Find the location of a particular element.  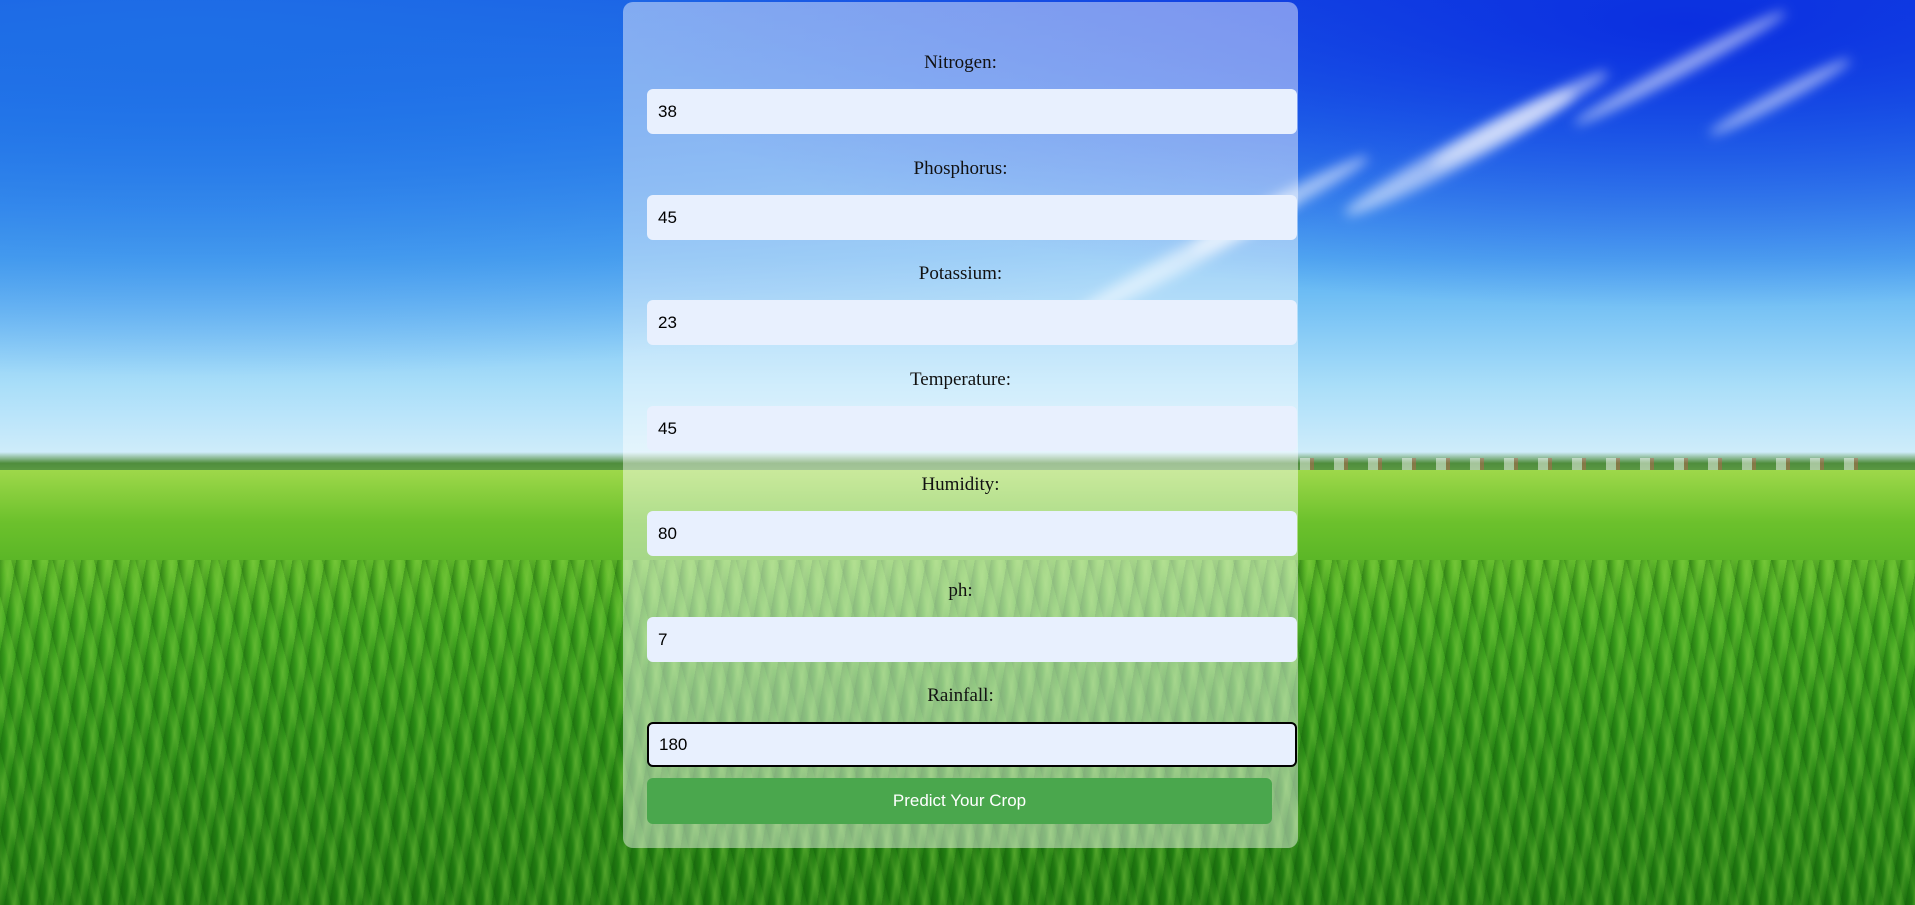

rainfall-label: Rainfall: is located at coordinates (960, 695).